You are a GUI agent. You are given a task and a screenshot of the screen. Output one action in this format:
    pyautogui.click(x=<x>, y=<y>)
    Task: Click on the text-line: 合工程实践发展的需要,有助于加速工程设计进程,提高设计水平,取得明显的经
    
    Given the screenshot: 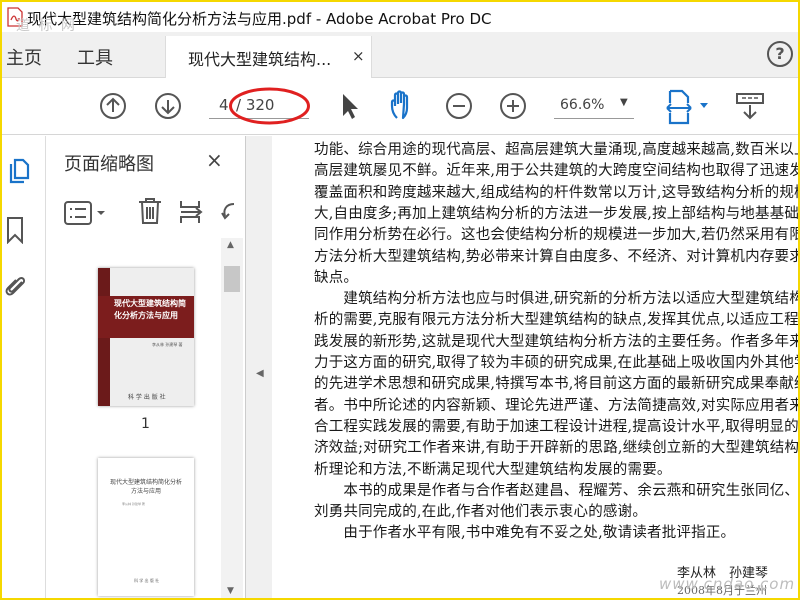 What is the action you would take?
    pyautogui.click(x=556, y=426)
    